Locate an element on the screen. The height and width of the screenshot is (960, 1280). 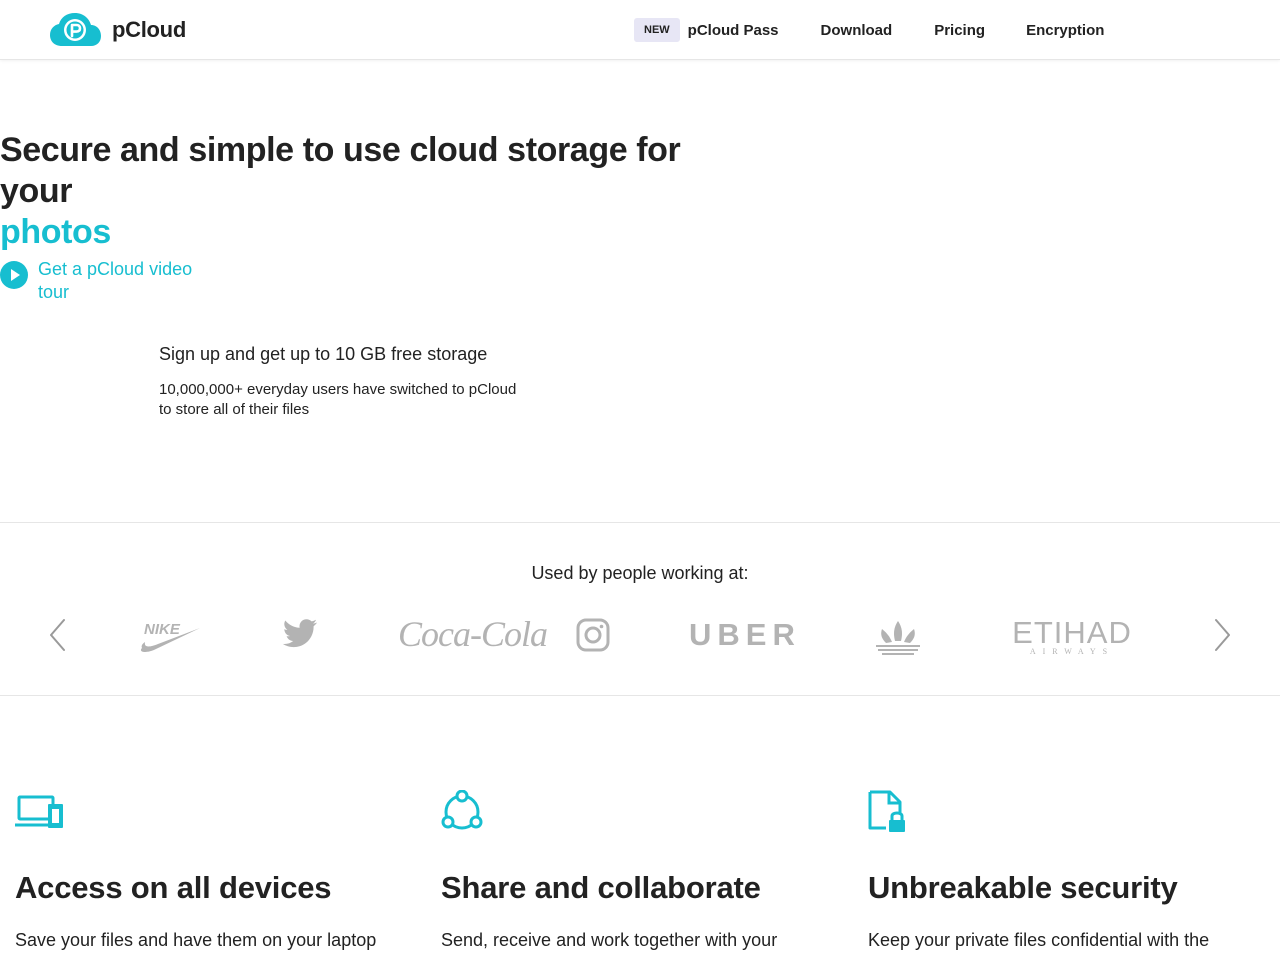
cloud-logo-icon is located at coordinates (75, 29).